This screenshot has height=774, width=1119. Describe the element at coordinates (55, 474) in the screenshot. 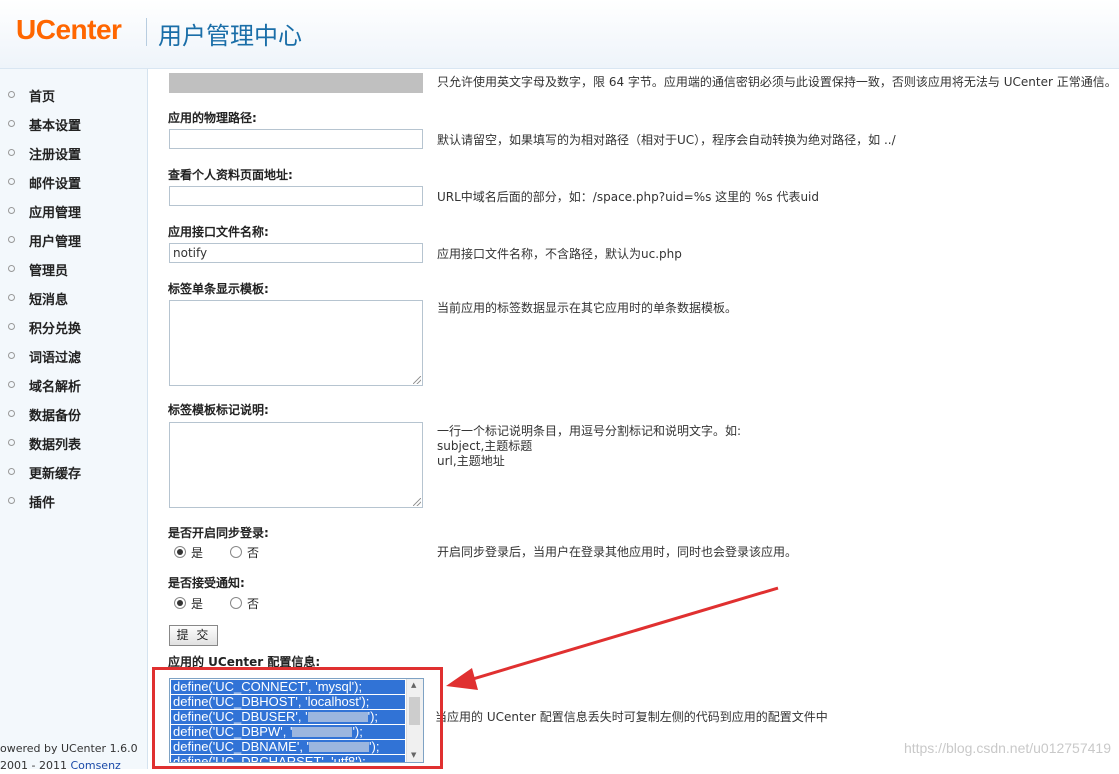

I see `sidebar-item-label: 更新缓存` at that location.